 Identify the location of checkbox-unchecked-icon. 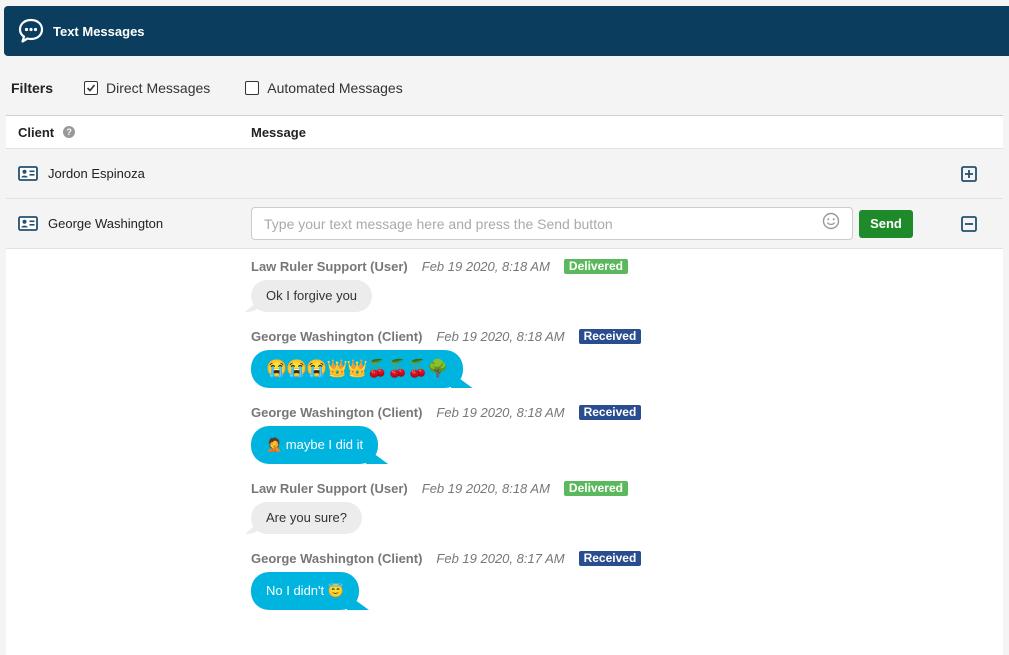
(252, 88).